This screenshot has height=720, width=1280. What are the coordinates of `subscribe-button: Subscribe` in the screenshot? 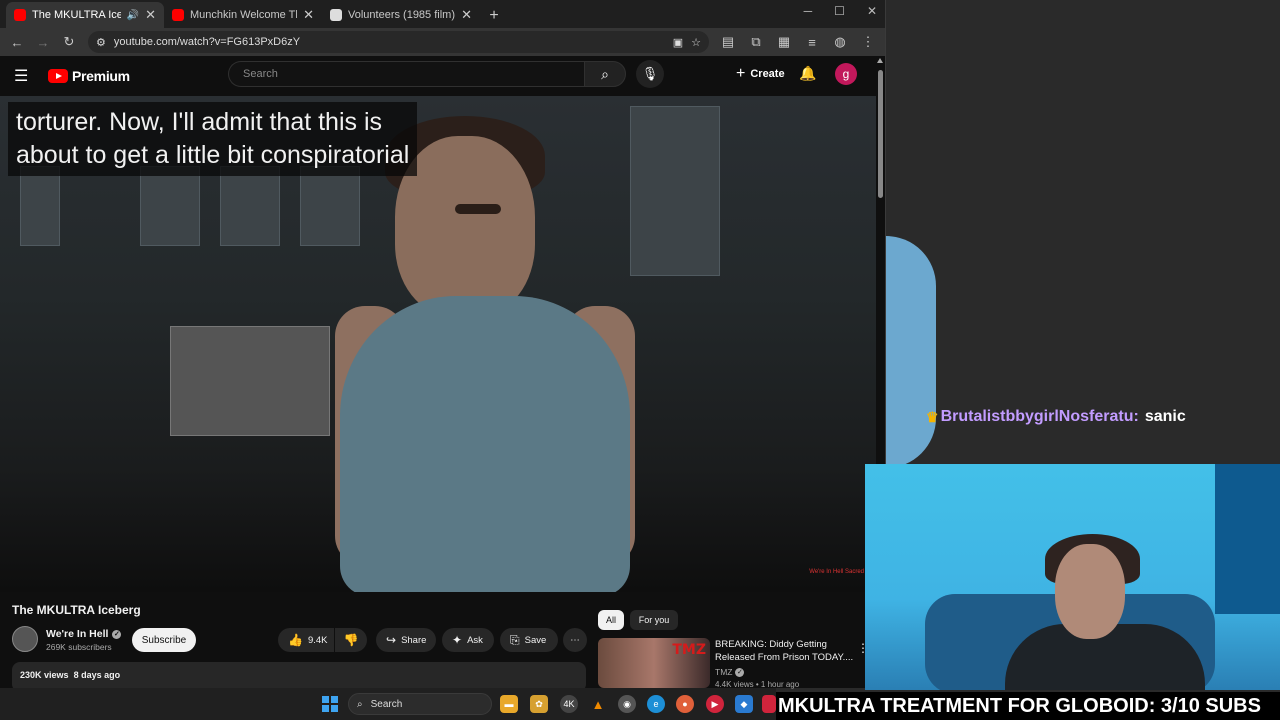 It's located at (164, 640).